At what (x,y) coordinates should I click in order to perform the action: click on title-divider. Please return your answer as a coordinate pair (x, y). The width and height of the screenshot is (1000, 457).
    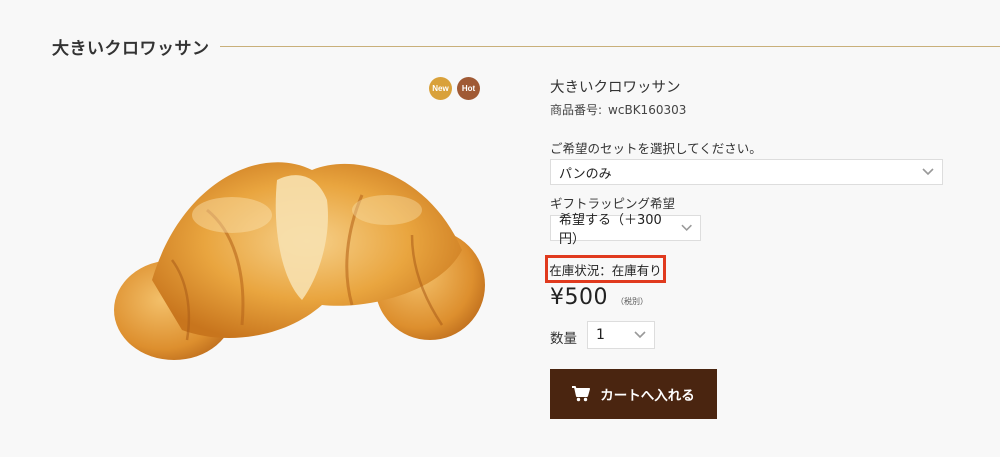
    Looking at the image, I should click on (609, 46).